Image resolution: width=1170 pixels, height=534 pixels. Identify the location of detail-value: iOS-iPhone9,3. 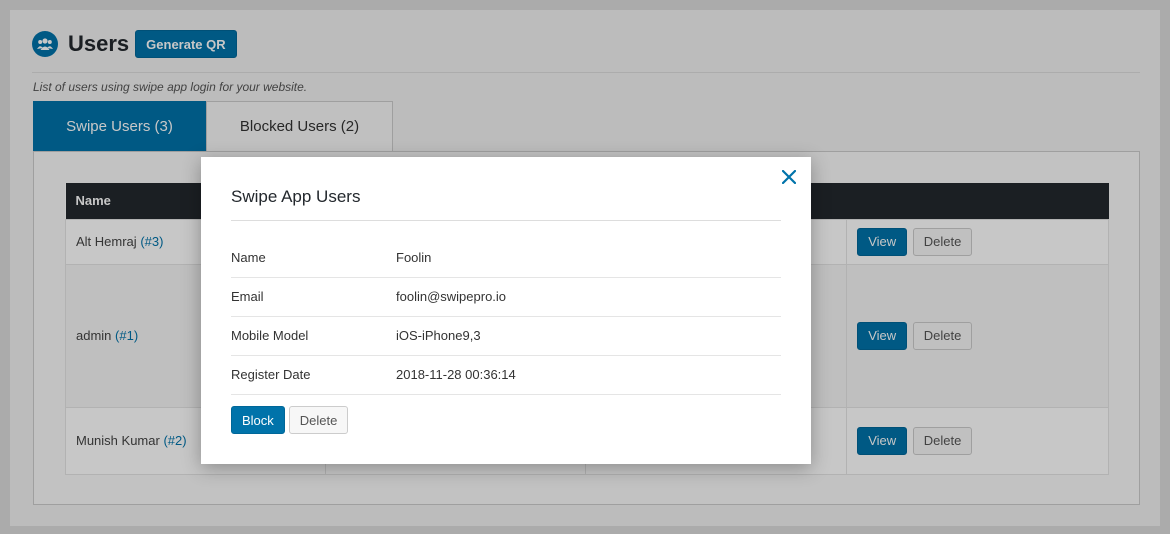
(588, 336).